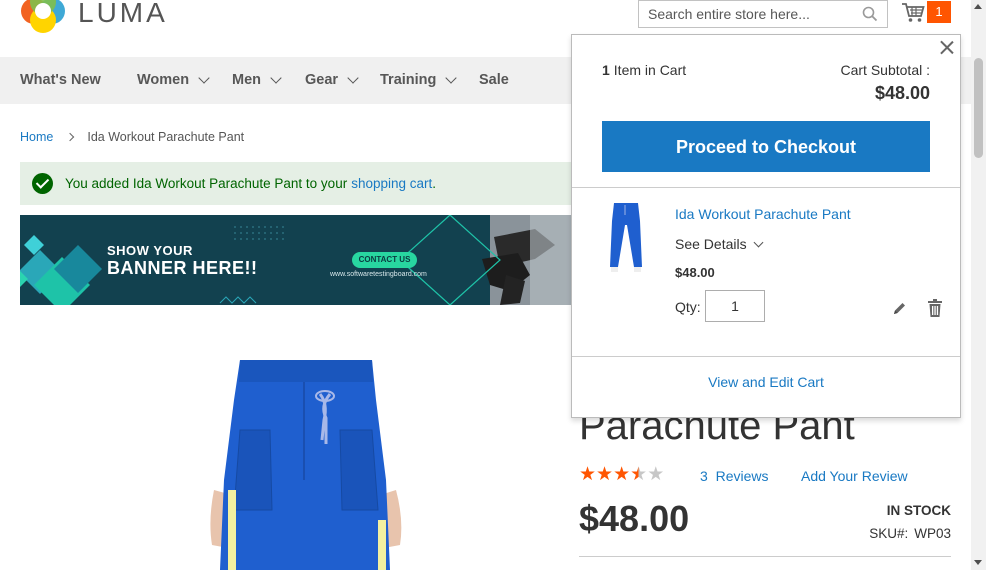 This screenshot has width=986, height=570. What do you see at coordinates (626, 238) in the screenshot?
I see `cart-item-thumbnail` at bounding box center [626, 238].